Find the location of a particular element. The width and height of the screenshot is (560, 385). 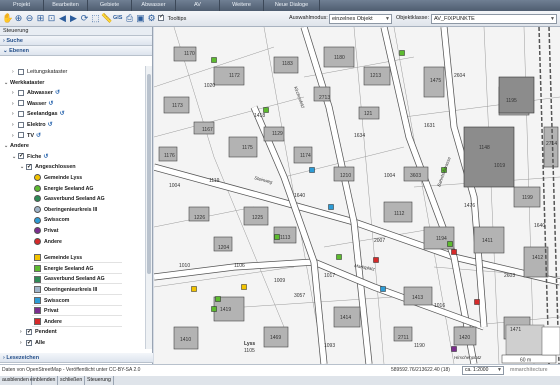

layer-fiche: ⌄Fiche↺ is located at coordinates (30, 156).